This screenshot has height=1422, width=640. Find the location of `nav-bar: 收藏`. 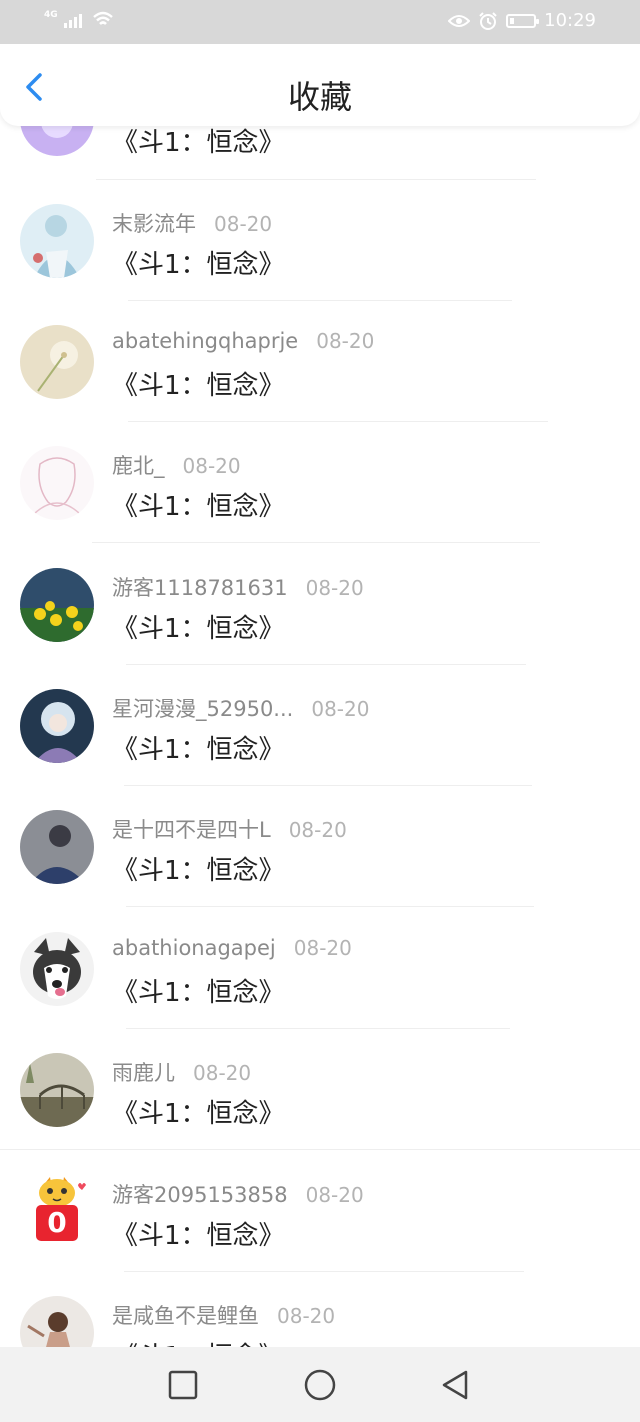

nav-bar: 收藏 is located at coordinates (320, 85).